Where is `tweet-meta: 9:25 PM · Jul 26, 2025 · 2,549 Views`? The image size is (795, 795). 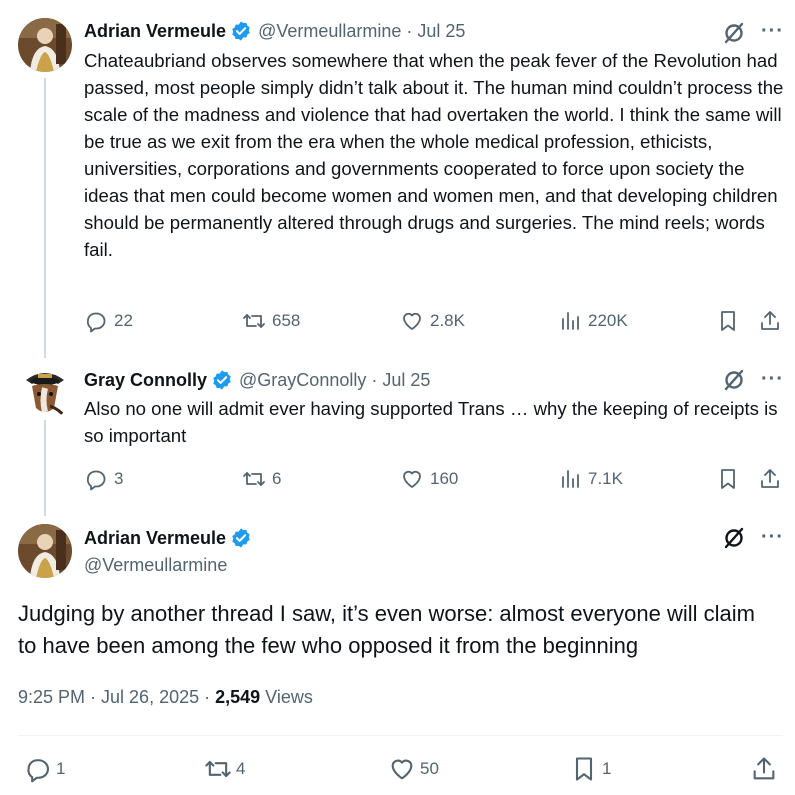
tweet-meta: 9:25 PM · Jul 26, 2025 · 2,549 Views is located at coordinates (165, 697).